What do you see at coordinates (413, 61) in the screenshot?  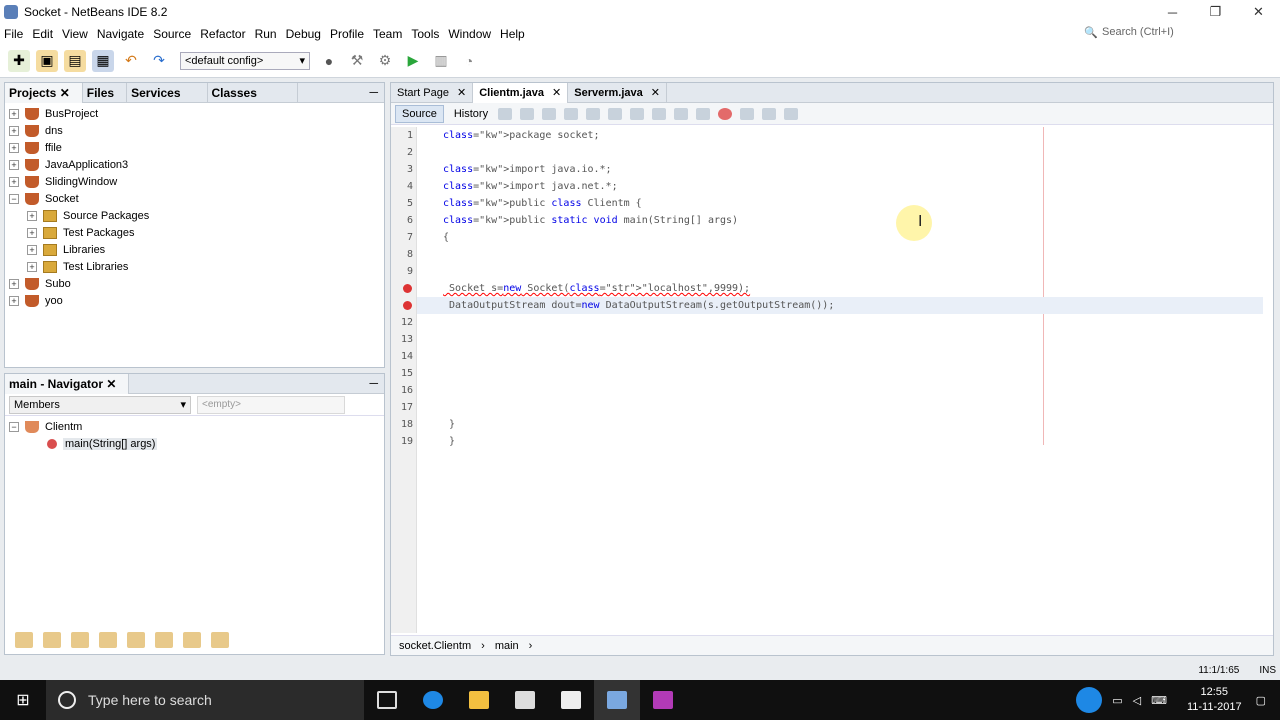 I see `run-icon: ▶` at bounding box center [413, 61].